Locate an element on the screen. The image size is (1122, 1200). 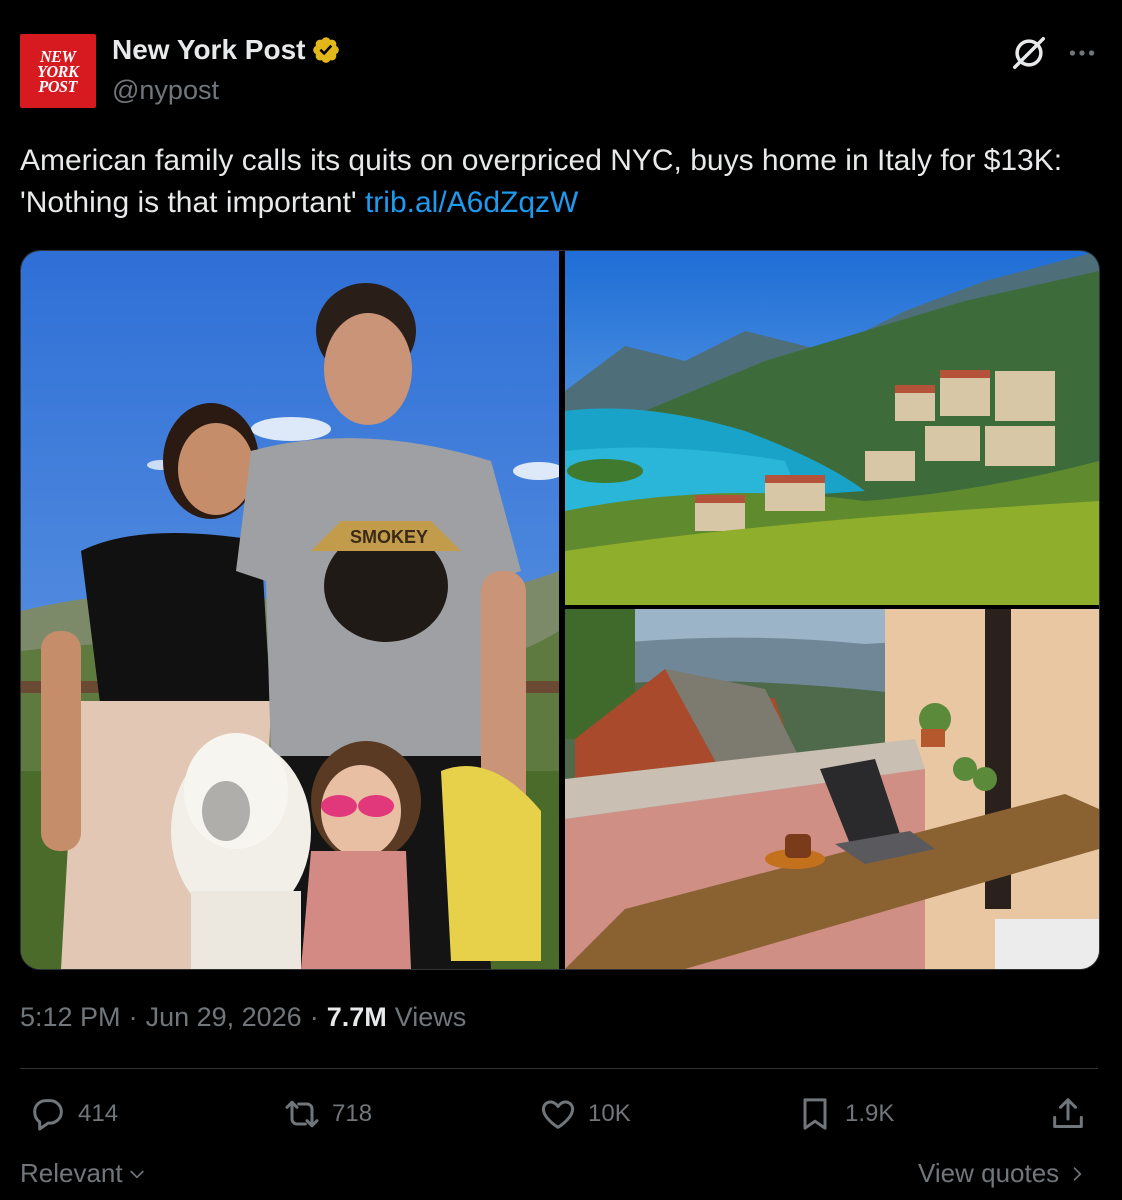
like-button: 10K is located at coordinates (584, 1114).